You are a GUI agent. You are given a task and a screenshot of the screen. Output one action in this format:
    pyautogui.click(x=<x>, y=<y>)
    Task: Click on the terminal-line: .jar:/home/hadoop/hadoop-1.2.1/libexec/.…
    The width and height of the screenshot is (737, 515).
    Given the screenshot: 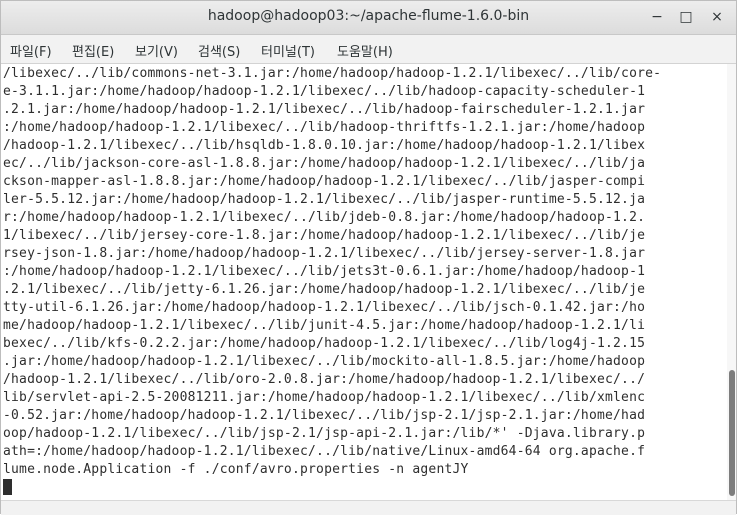 What is the action you would take?
    pyautogui.click(x=324, y=361)
    